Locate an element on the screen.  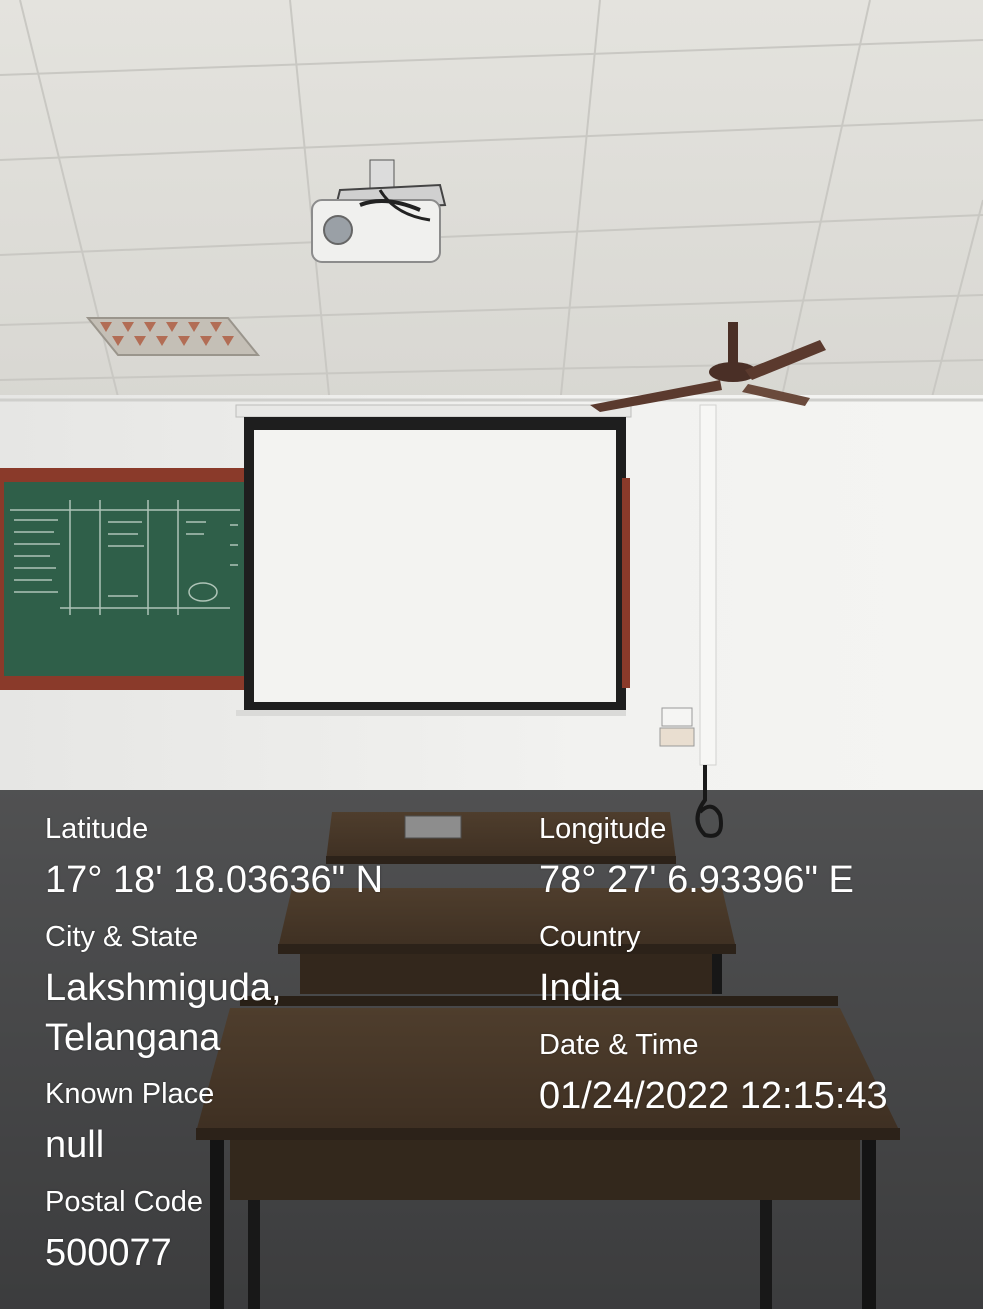
latitude-value: 17° 18' 18.03636" N is located at coordinates (214, 880).